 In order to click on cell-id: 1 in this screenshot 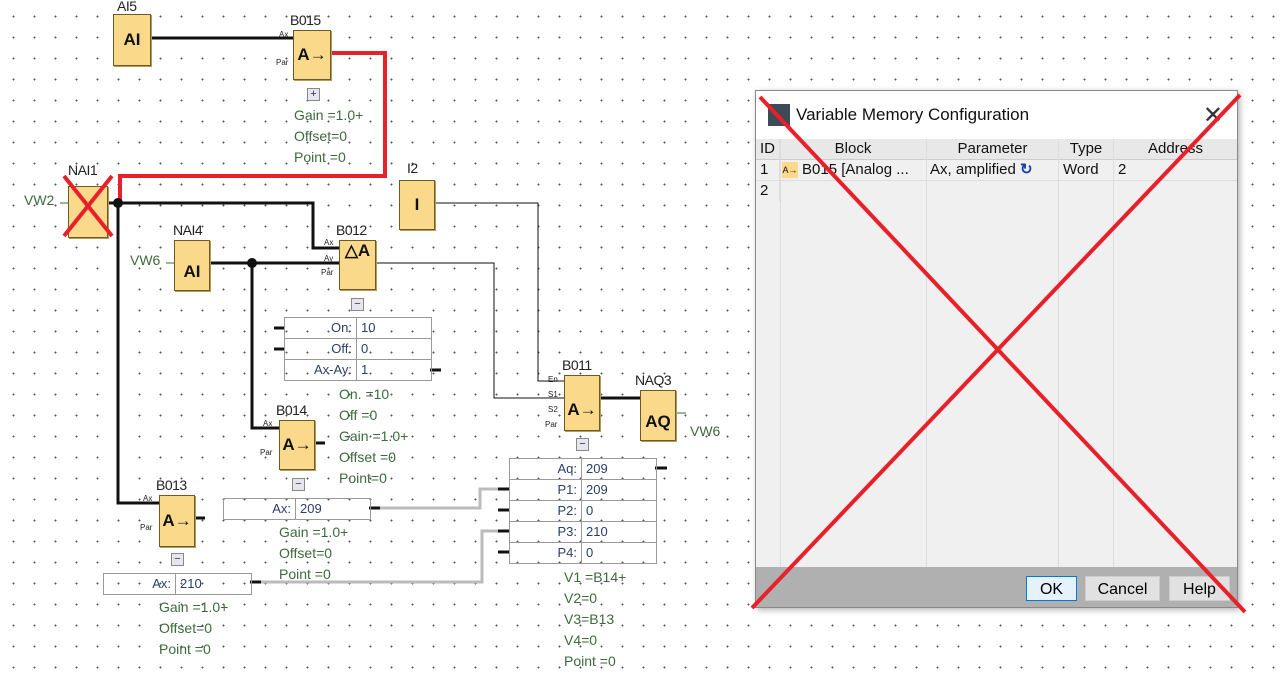, I will do `click(768, 170)`.